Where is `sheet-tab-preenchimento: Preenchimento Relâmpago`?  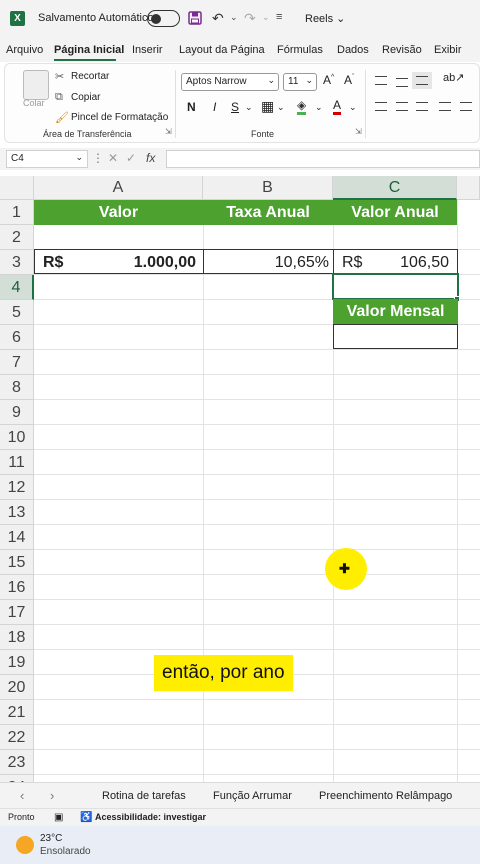 sheet-tab-preenchimento: Preenchimento Relâmpago is located at coordinates (385, 796).